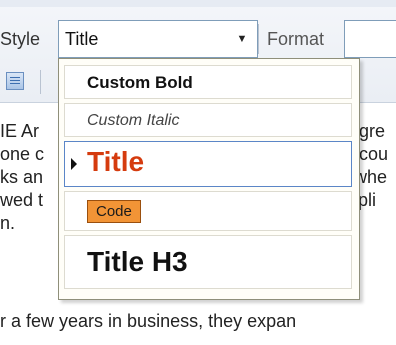 The height and width of the screenshot is (345, 396). Describe the element at coordinates (158, 39) in the screenshot. I see `style-select: Title ▼` at that location.